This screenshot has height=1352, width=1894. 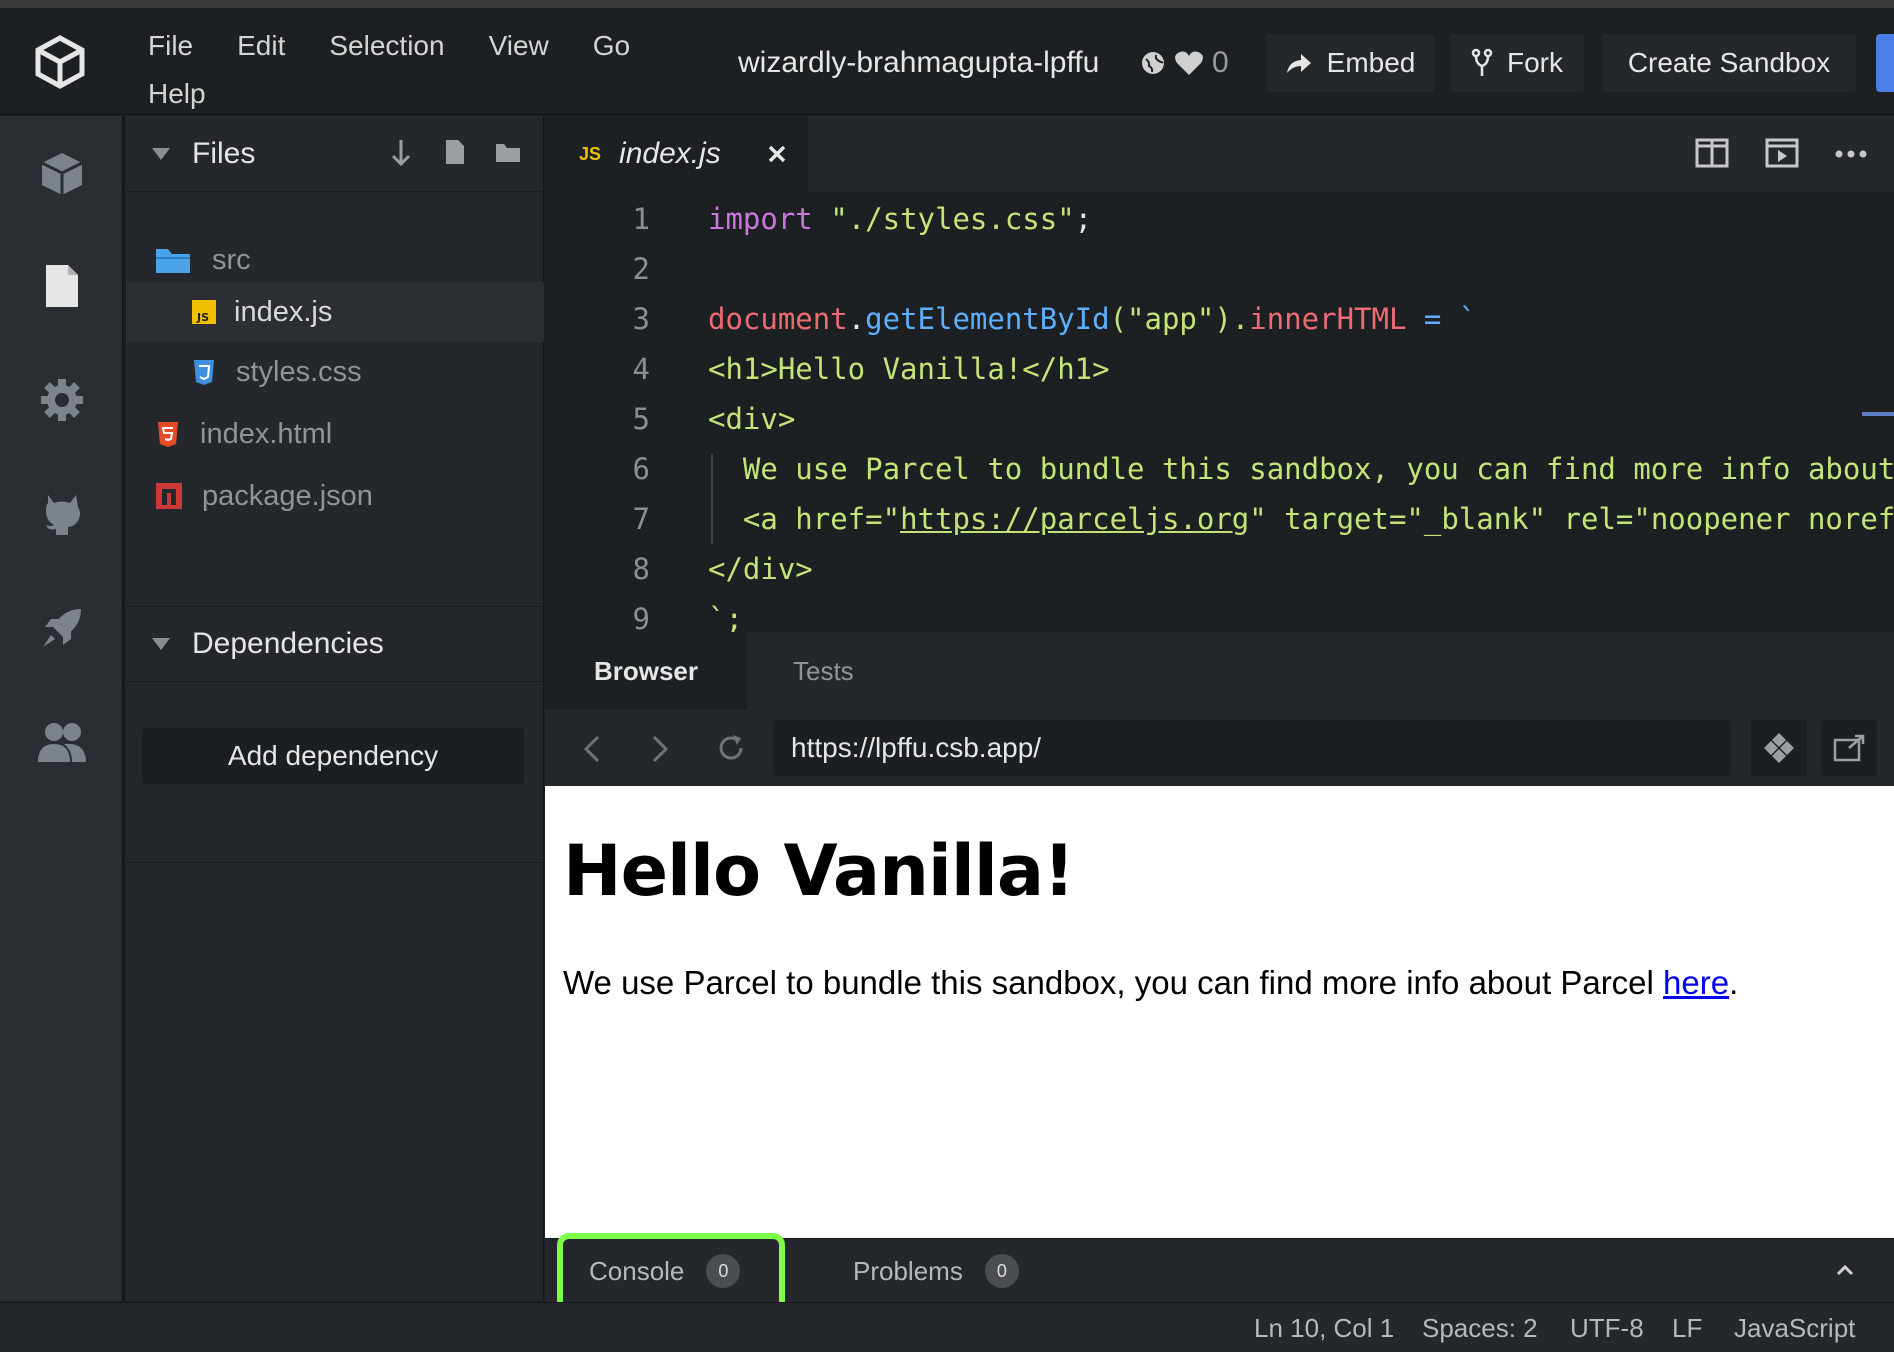 I want to click on file-name: styles.css, so click(x=299, y=371).